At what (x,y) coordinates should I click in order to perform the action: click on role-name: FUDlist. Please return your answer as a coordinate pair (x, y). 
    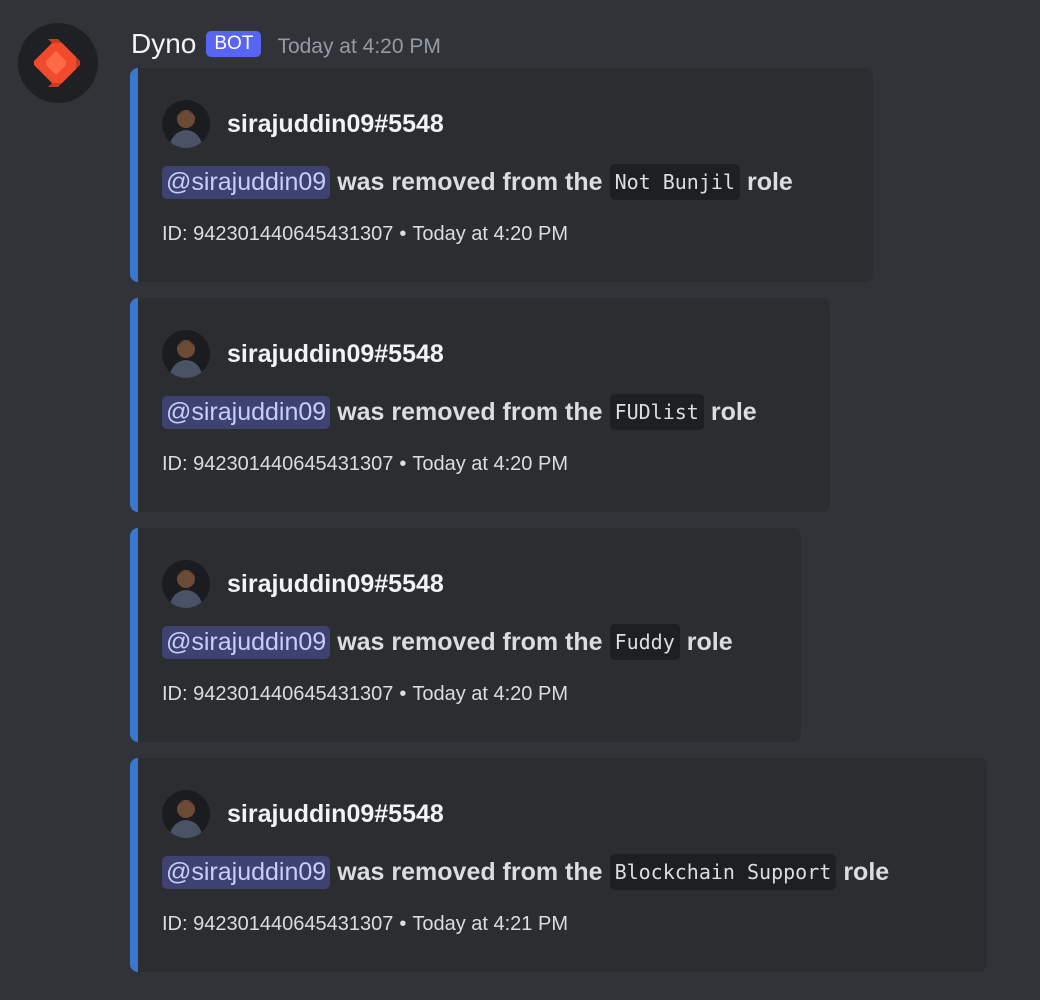
    Looking at the image, I should click on (656, 412).